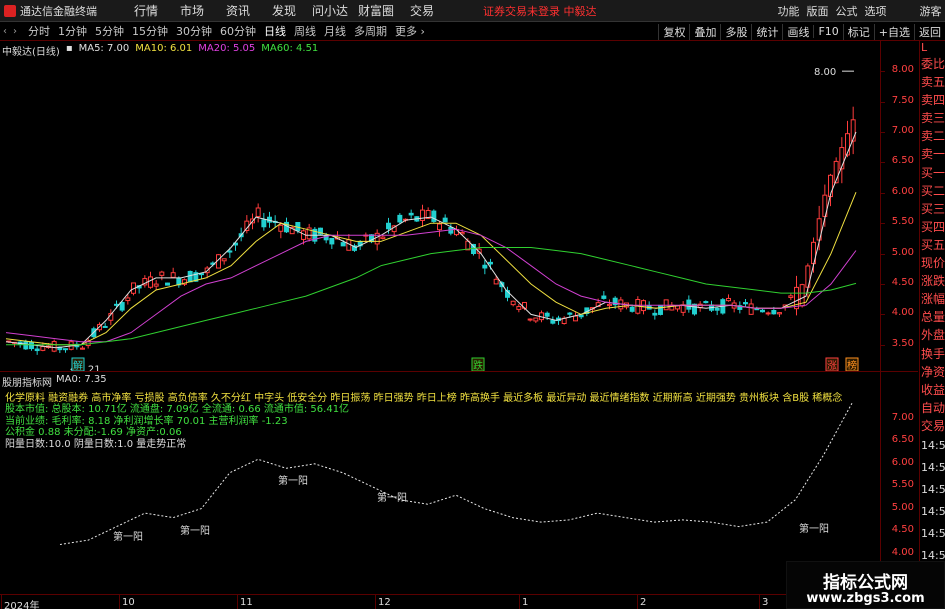 This screenshot has width=945, height=609. I want to click on tool-add-watchlist: +自选, so click(893, 31).